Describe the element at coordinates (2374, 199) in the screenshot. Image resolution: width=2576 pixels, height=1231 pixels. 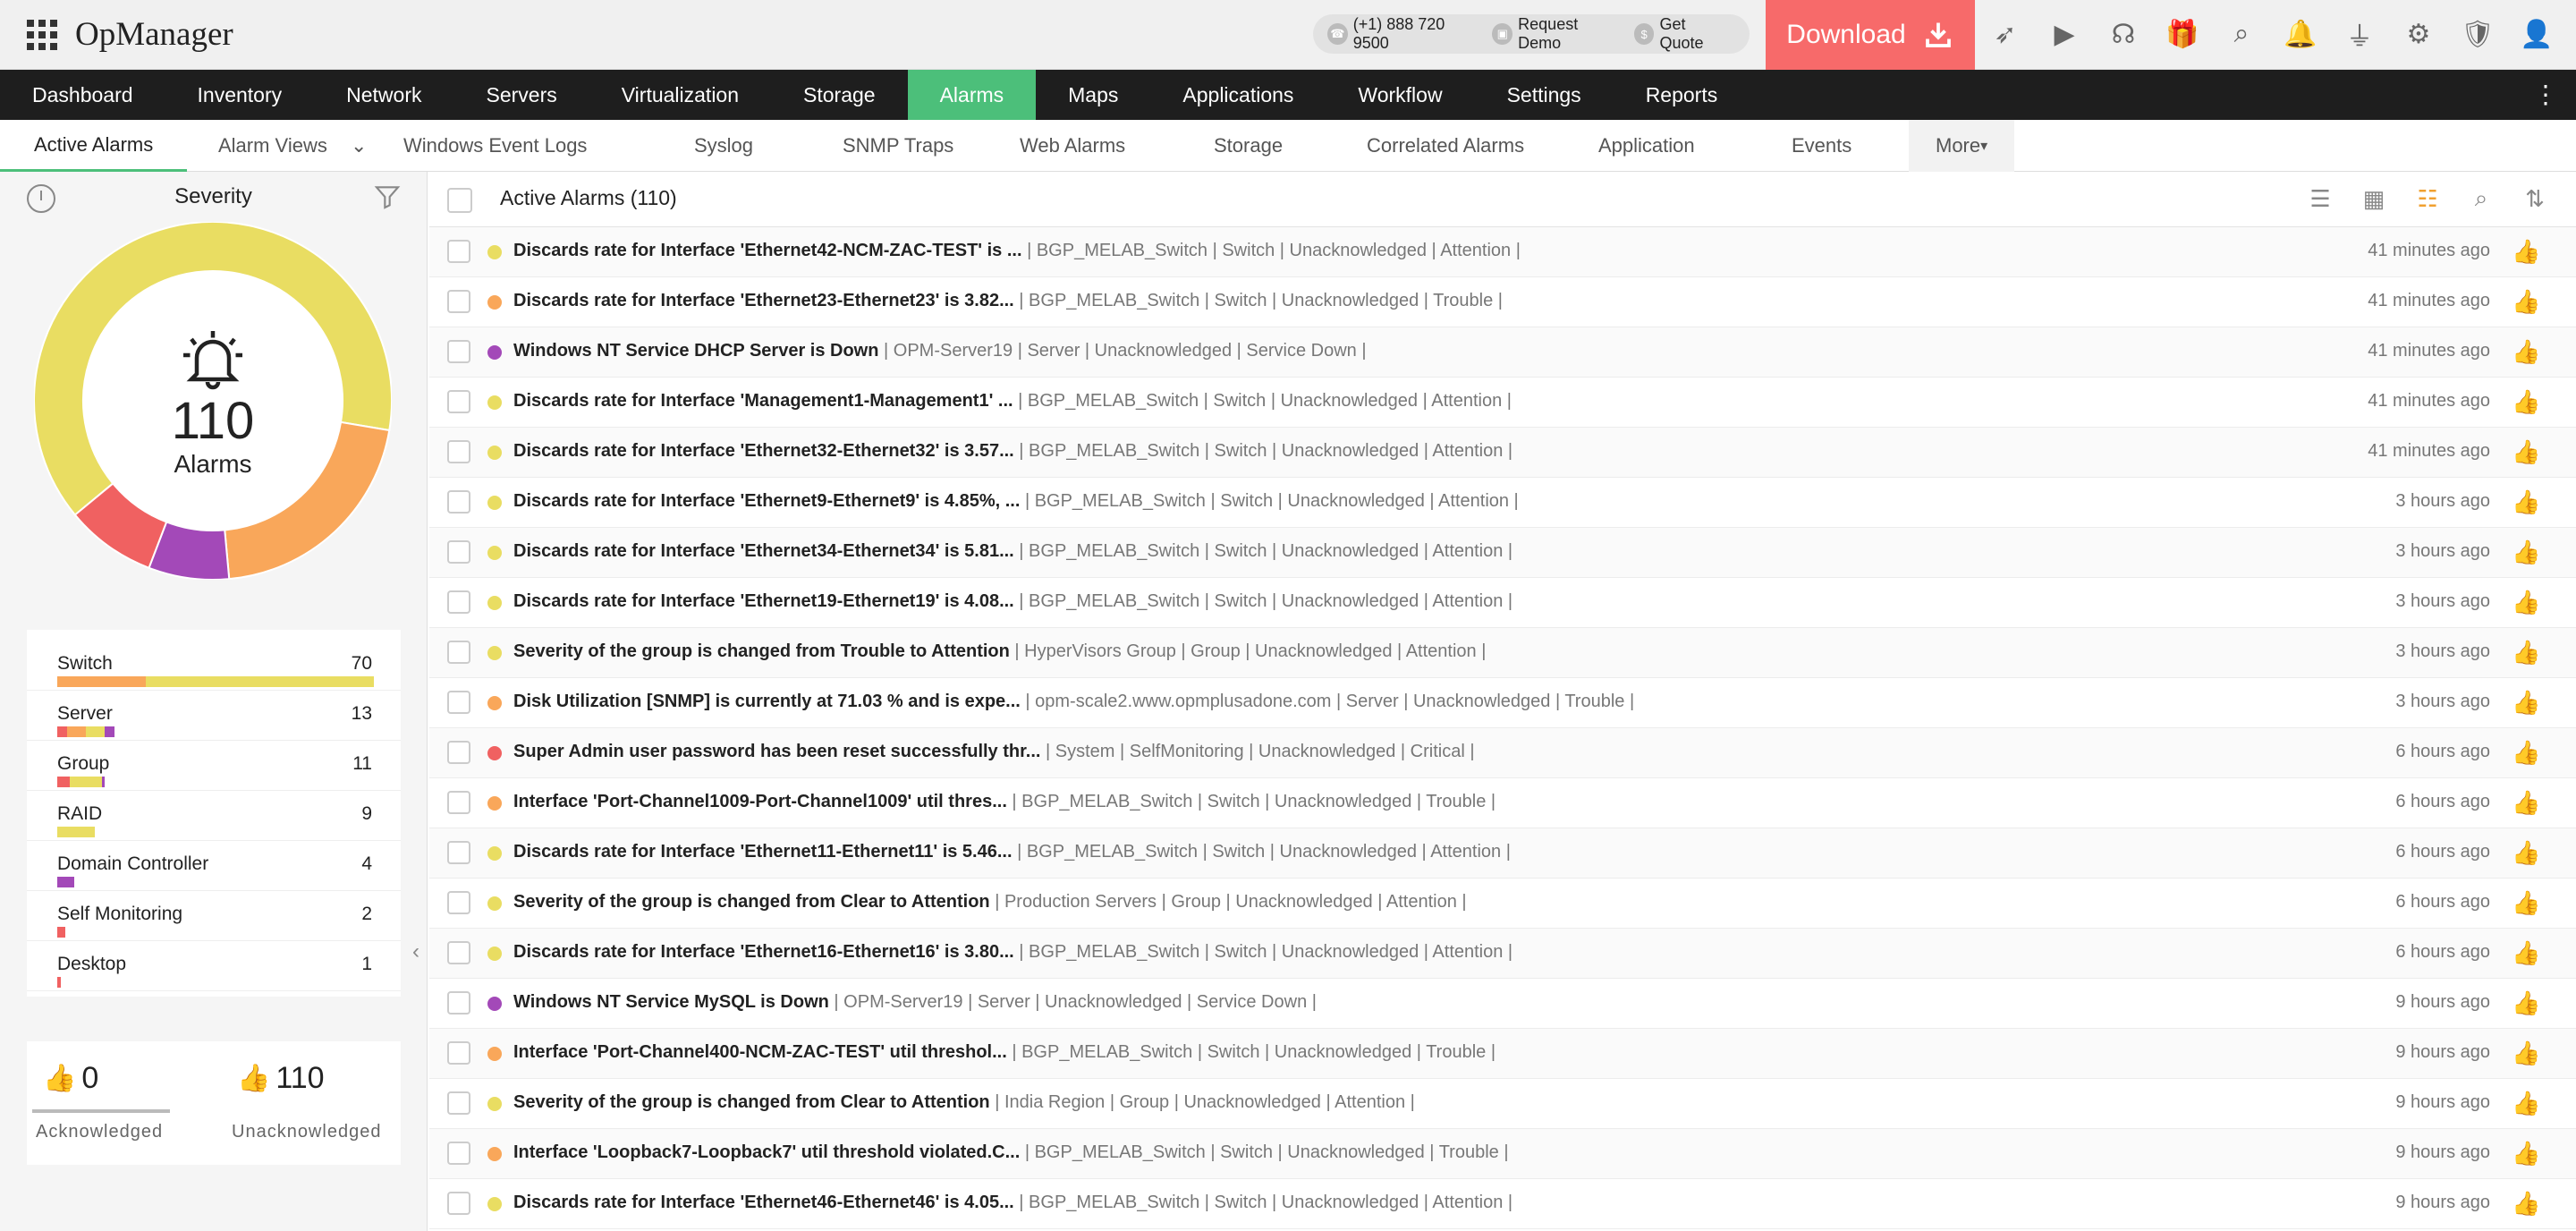
I see `grid-view-icon: ▦` at that location.